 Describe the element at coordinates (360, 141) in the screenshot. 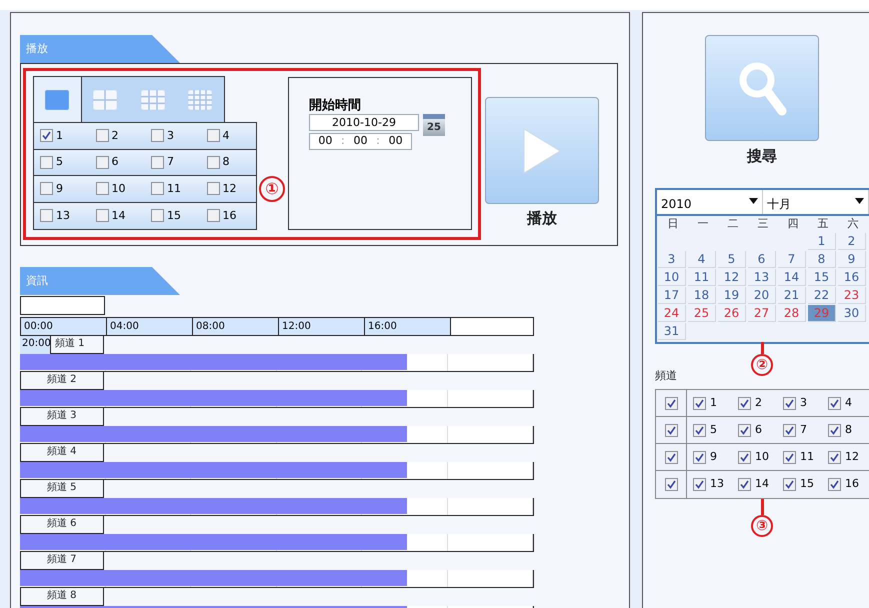

I see `time-field: 00 : 00 : 00` at that location.